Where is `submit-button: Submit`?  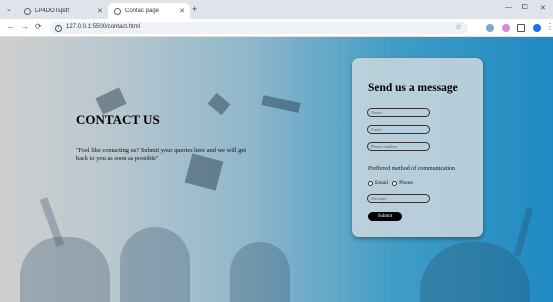
submit-button: Submit is located at coordinates (385, 216).